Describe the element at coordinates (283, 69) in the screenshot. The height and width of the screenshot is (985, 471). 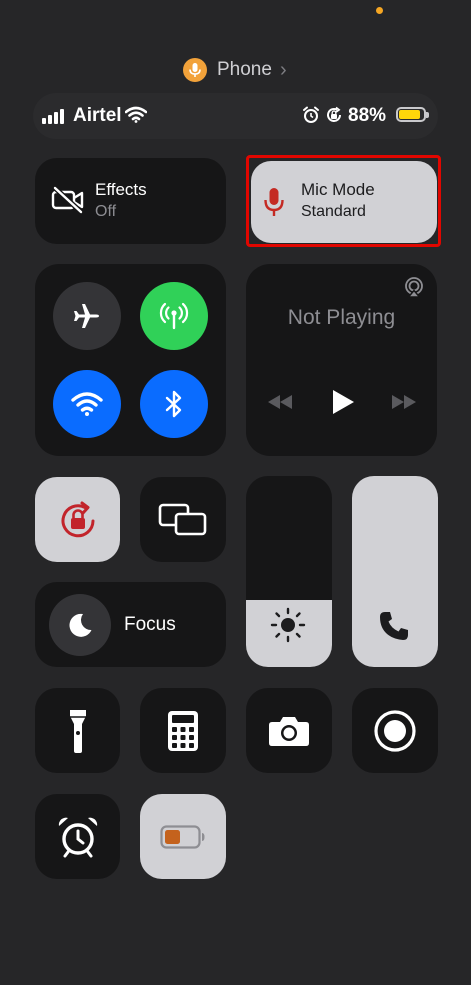
I see `chevron-right-icon: ›` at that location.